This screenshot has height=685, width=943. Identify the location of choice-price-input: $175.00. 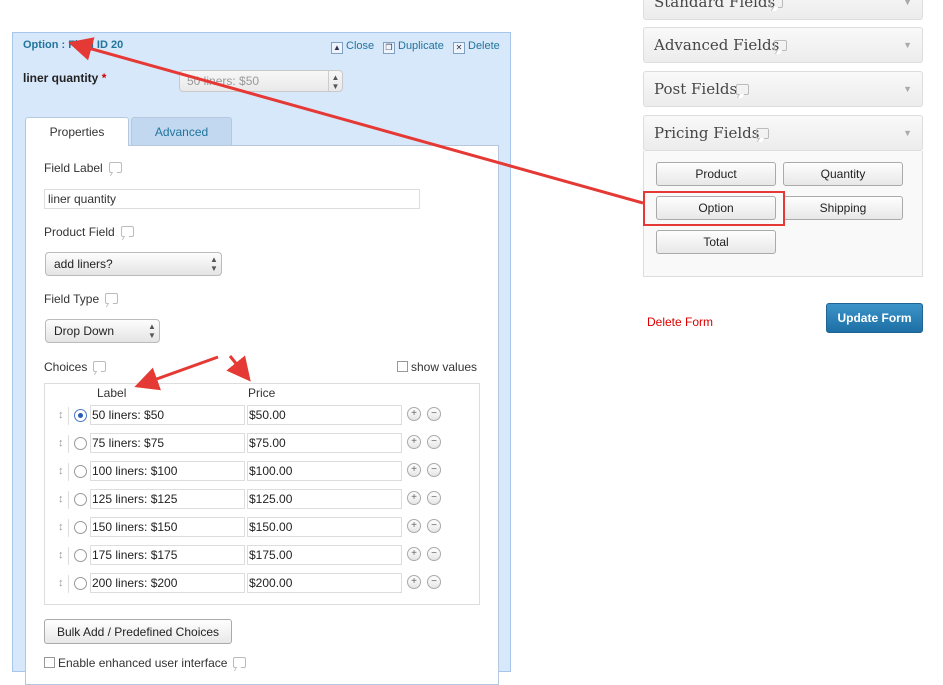
(324, 555).